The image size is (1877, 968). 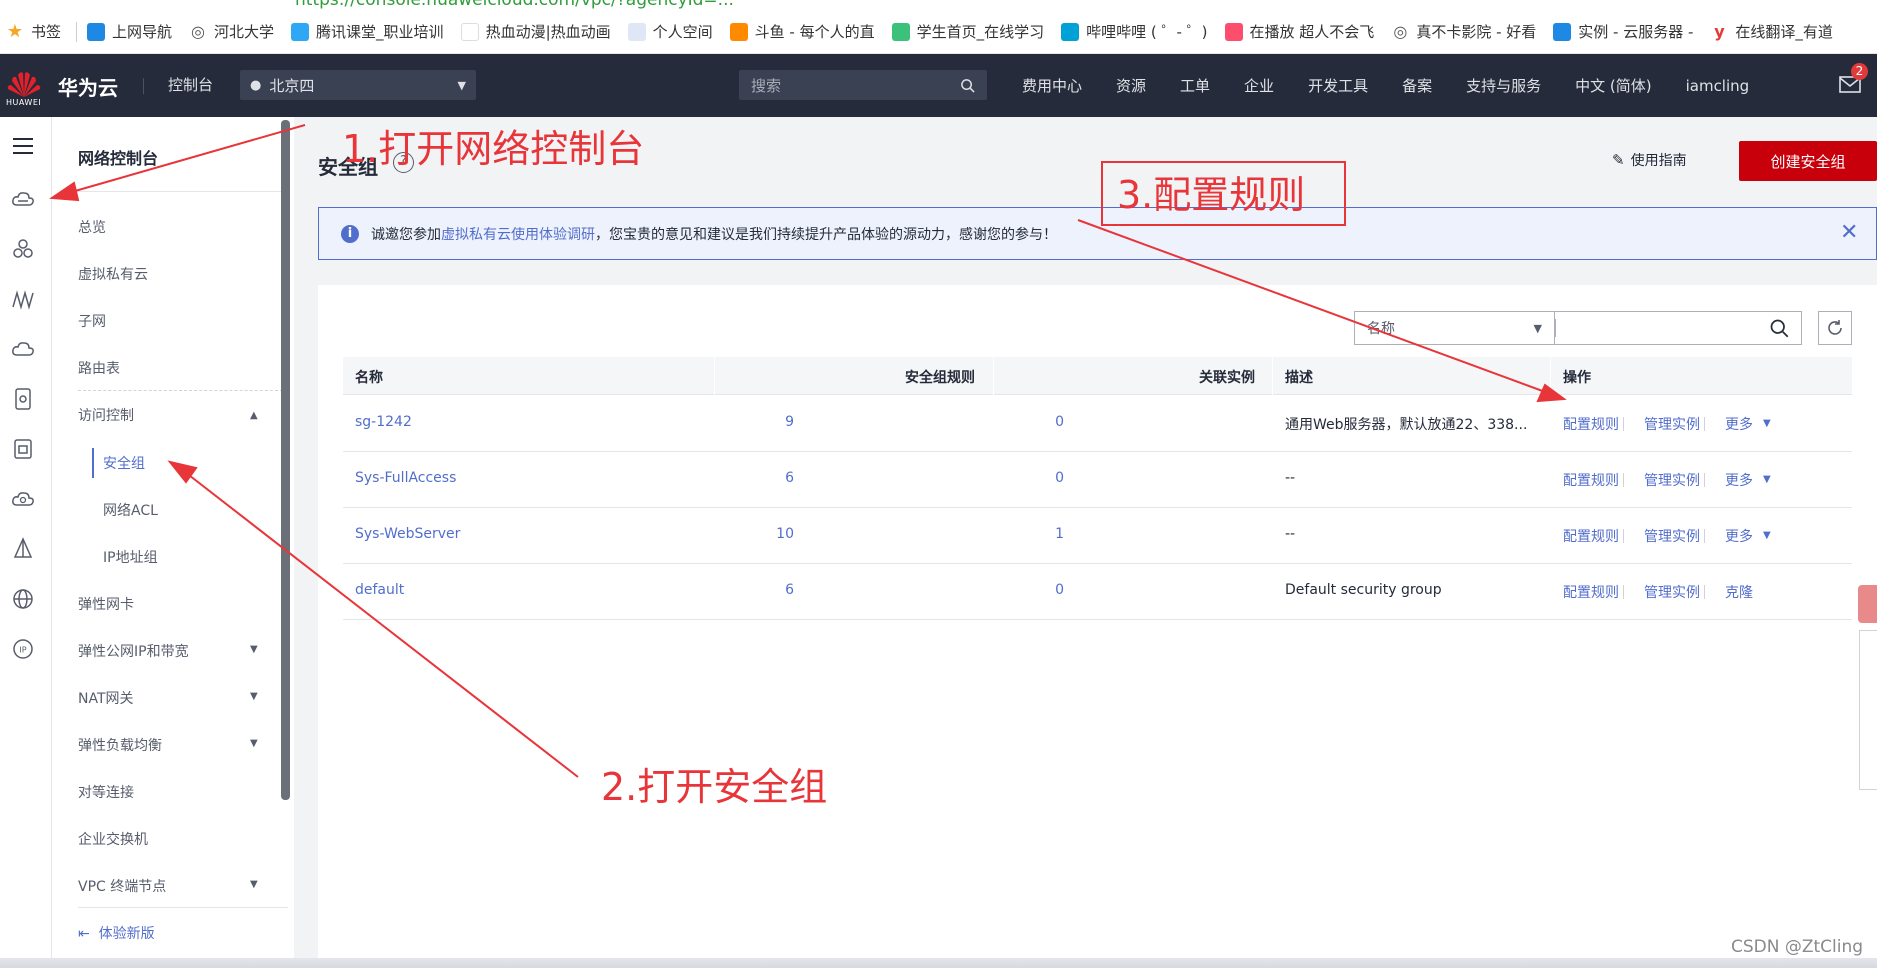 What do you see at coordinates (405, 478) in the screenshot?
I see `security-group-name-link: Sys-FullAccess` at bounding box center [405, 478].